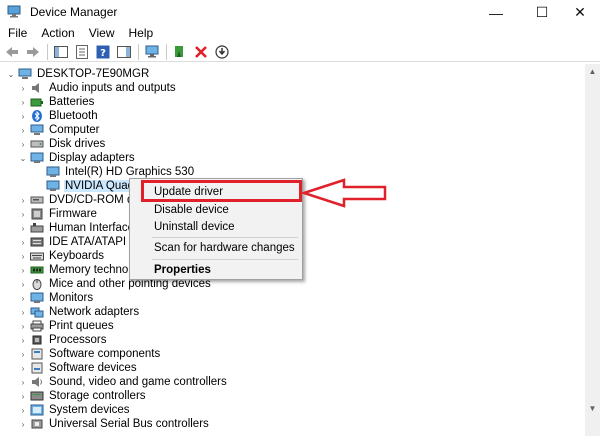  I want to click on tree-item-label: Batteries, so click(72, 102).